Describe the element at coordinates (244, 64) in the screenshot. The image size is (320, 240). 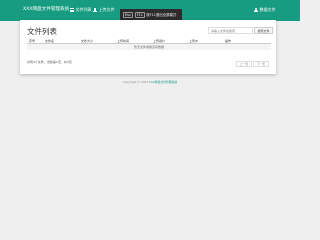
I see `prev-page-button: 上一页` at that location.